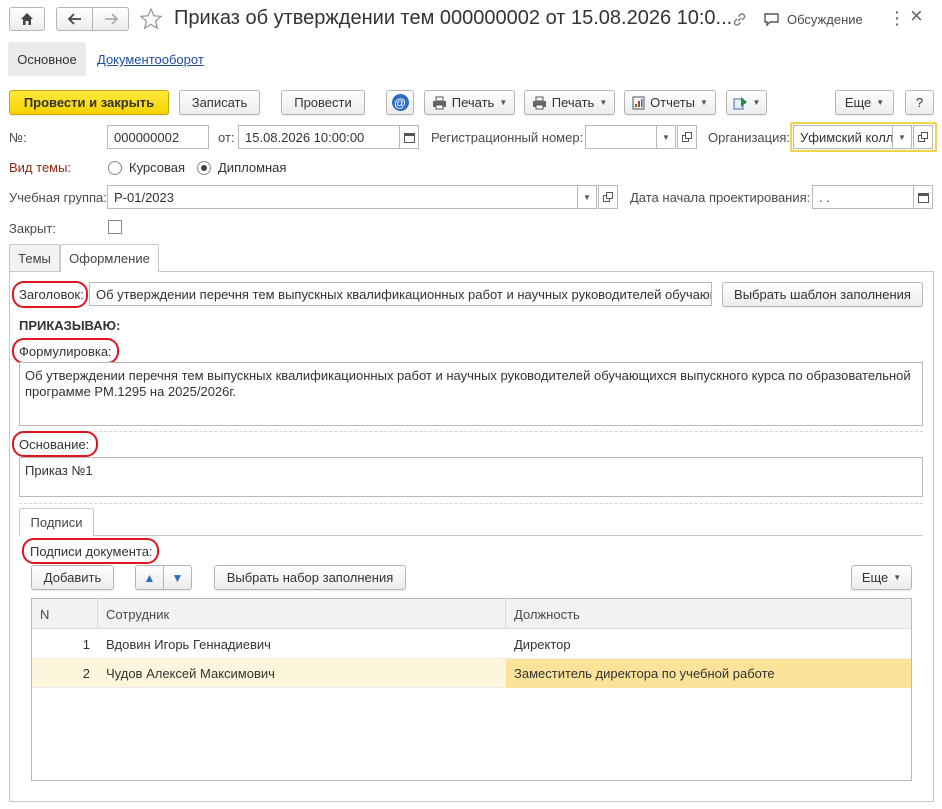 This screenshot has width=942, height=809. I want to click on column-header-n: N, so click(65, 614).